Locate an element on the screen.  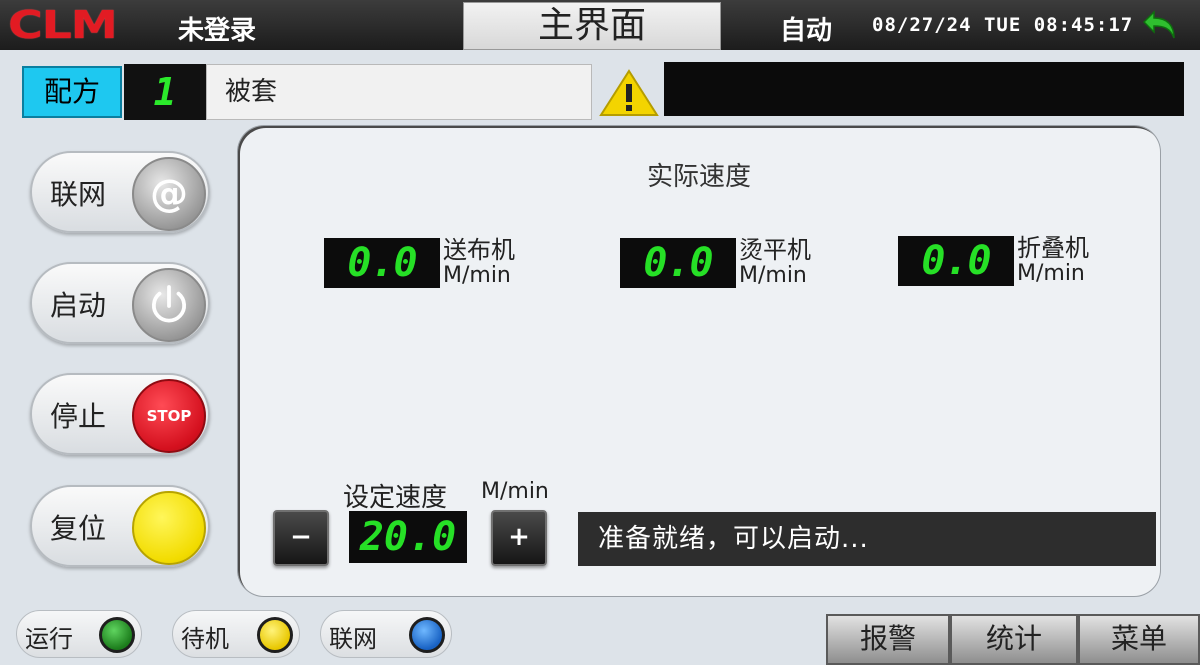
stop-icon: STOP is located at coordinates (169, 416).